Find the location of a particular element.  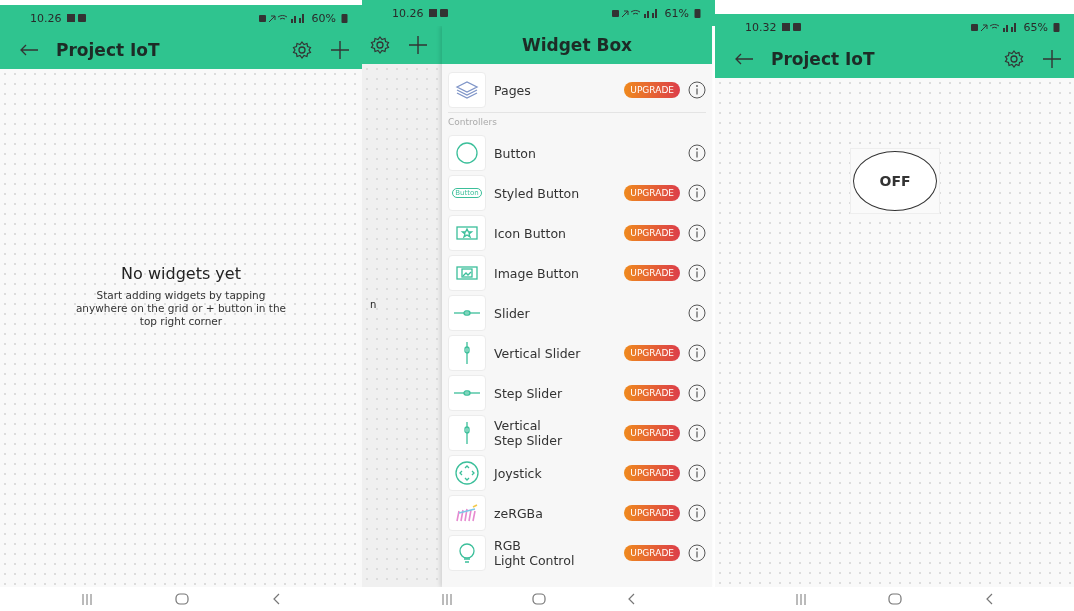

widget-name: Joystick is located at coordinates (555, 473).